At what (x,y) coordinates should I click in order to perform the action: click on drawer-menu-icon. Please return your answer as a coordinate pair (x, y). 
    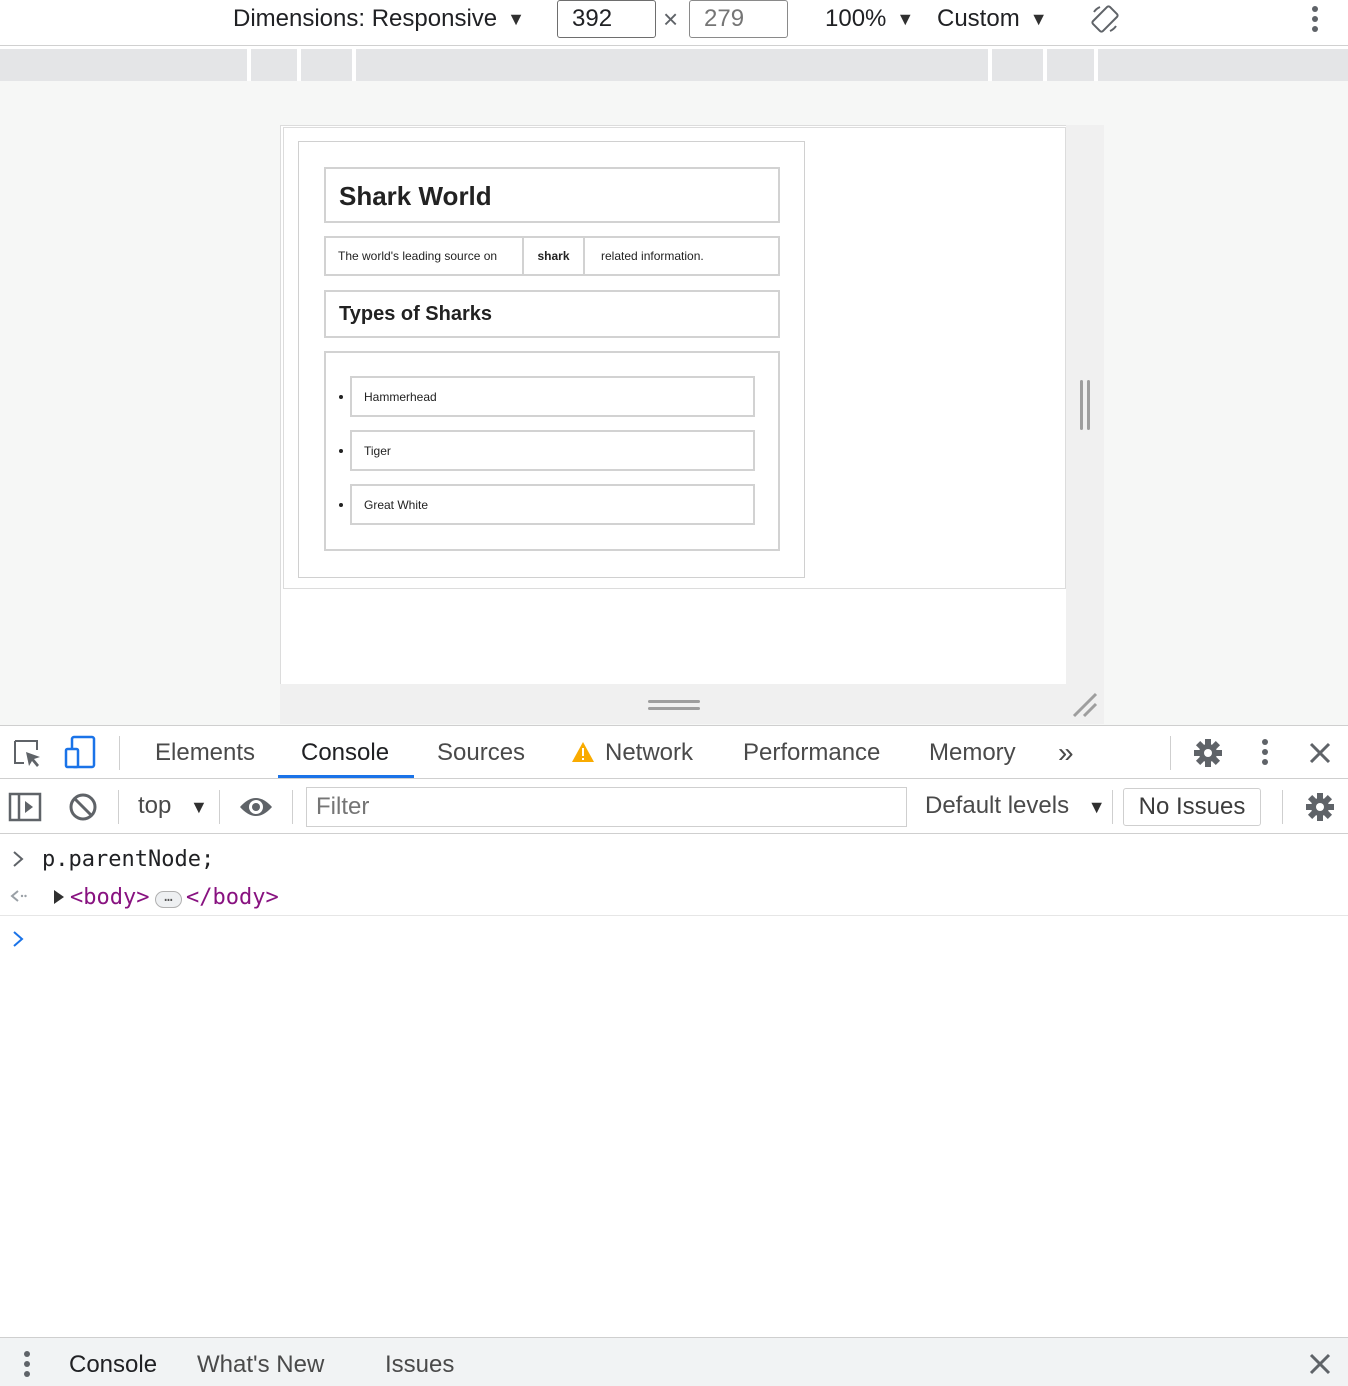
    Looking at the image, I should click on (27, 1364).